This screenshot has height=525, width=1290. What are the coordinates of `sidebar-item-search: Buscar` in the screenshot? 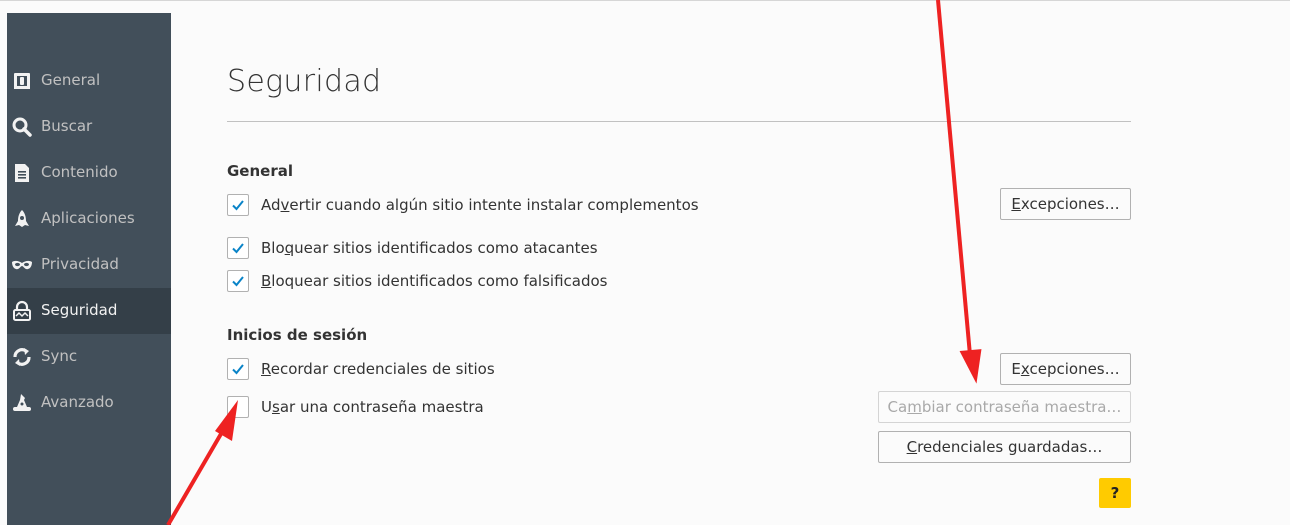 It's located at (89, 127).